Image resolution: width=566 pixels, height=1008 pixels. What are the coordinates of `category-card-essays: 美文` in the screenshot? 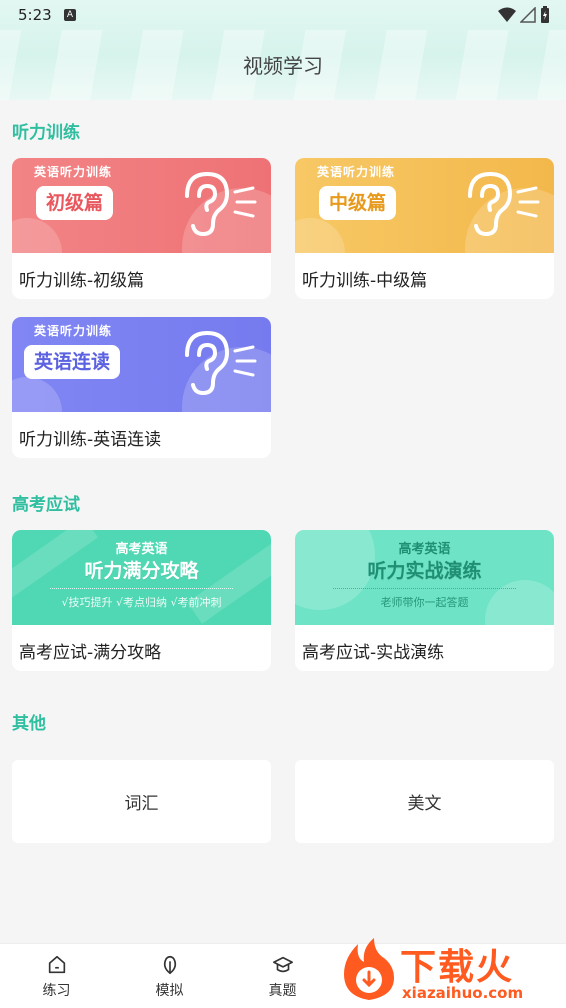 It's located at (424, 801).